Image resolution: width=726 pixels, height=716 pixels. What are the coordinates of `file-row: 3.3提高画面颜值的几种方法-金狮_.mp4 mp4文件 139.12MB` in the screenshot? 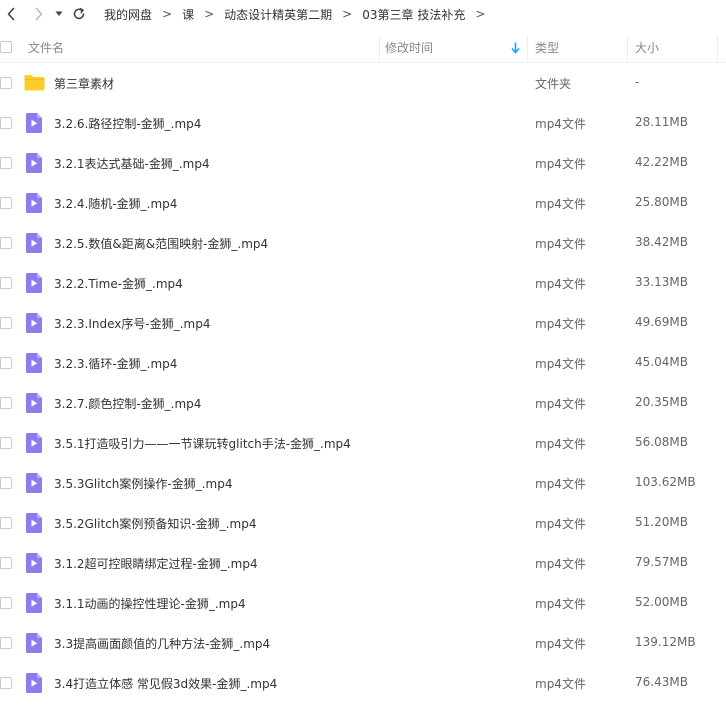 It's located at (363, 643).